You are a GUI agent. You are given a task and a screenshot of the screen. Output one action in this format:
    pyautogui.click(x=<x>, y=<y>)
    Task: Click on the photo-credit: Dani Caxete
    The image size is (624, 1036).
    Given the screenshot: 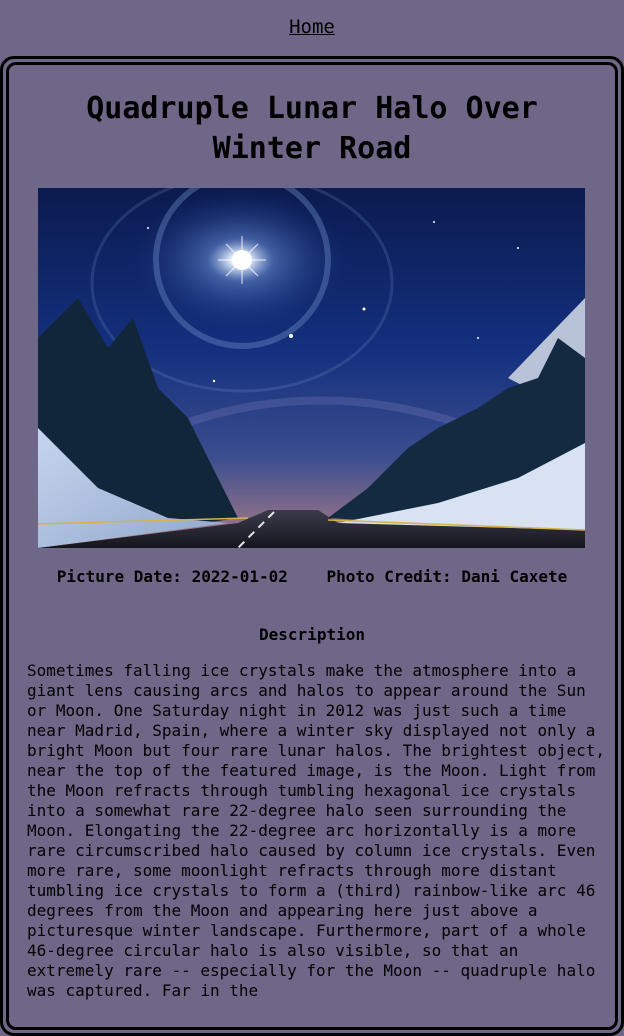 What is the action you would take?
    pyautogui.click(x=514, y=576)
    